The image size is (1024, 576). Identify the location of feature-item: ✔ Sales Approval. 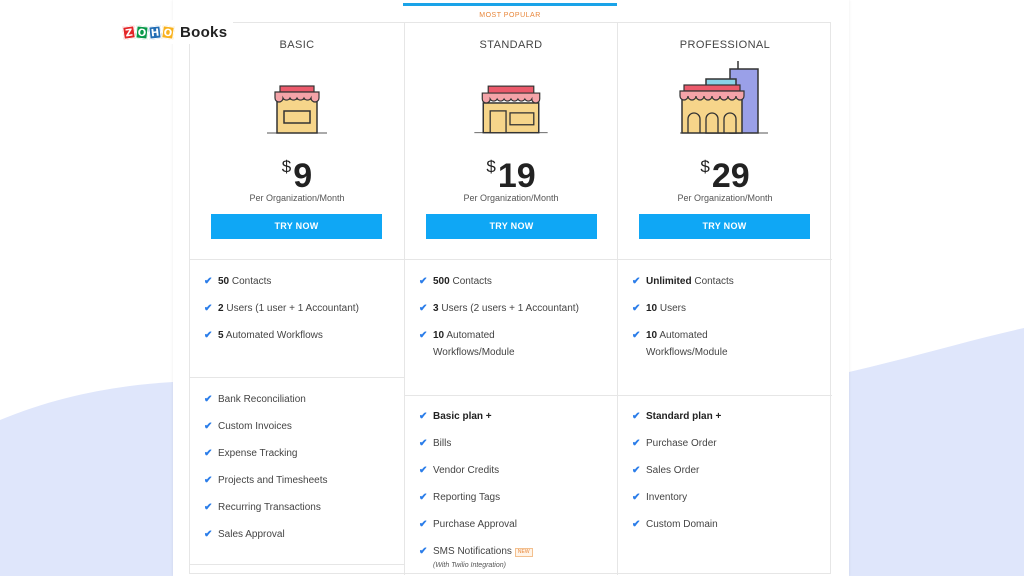
(301, 534).